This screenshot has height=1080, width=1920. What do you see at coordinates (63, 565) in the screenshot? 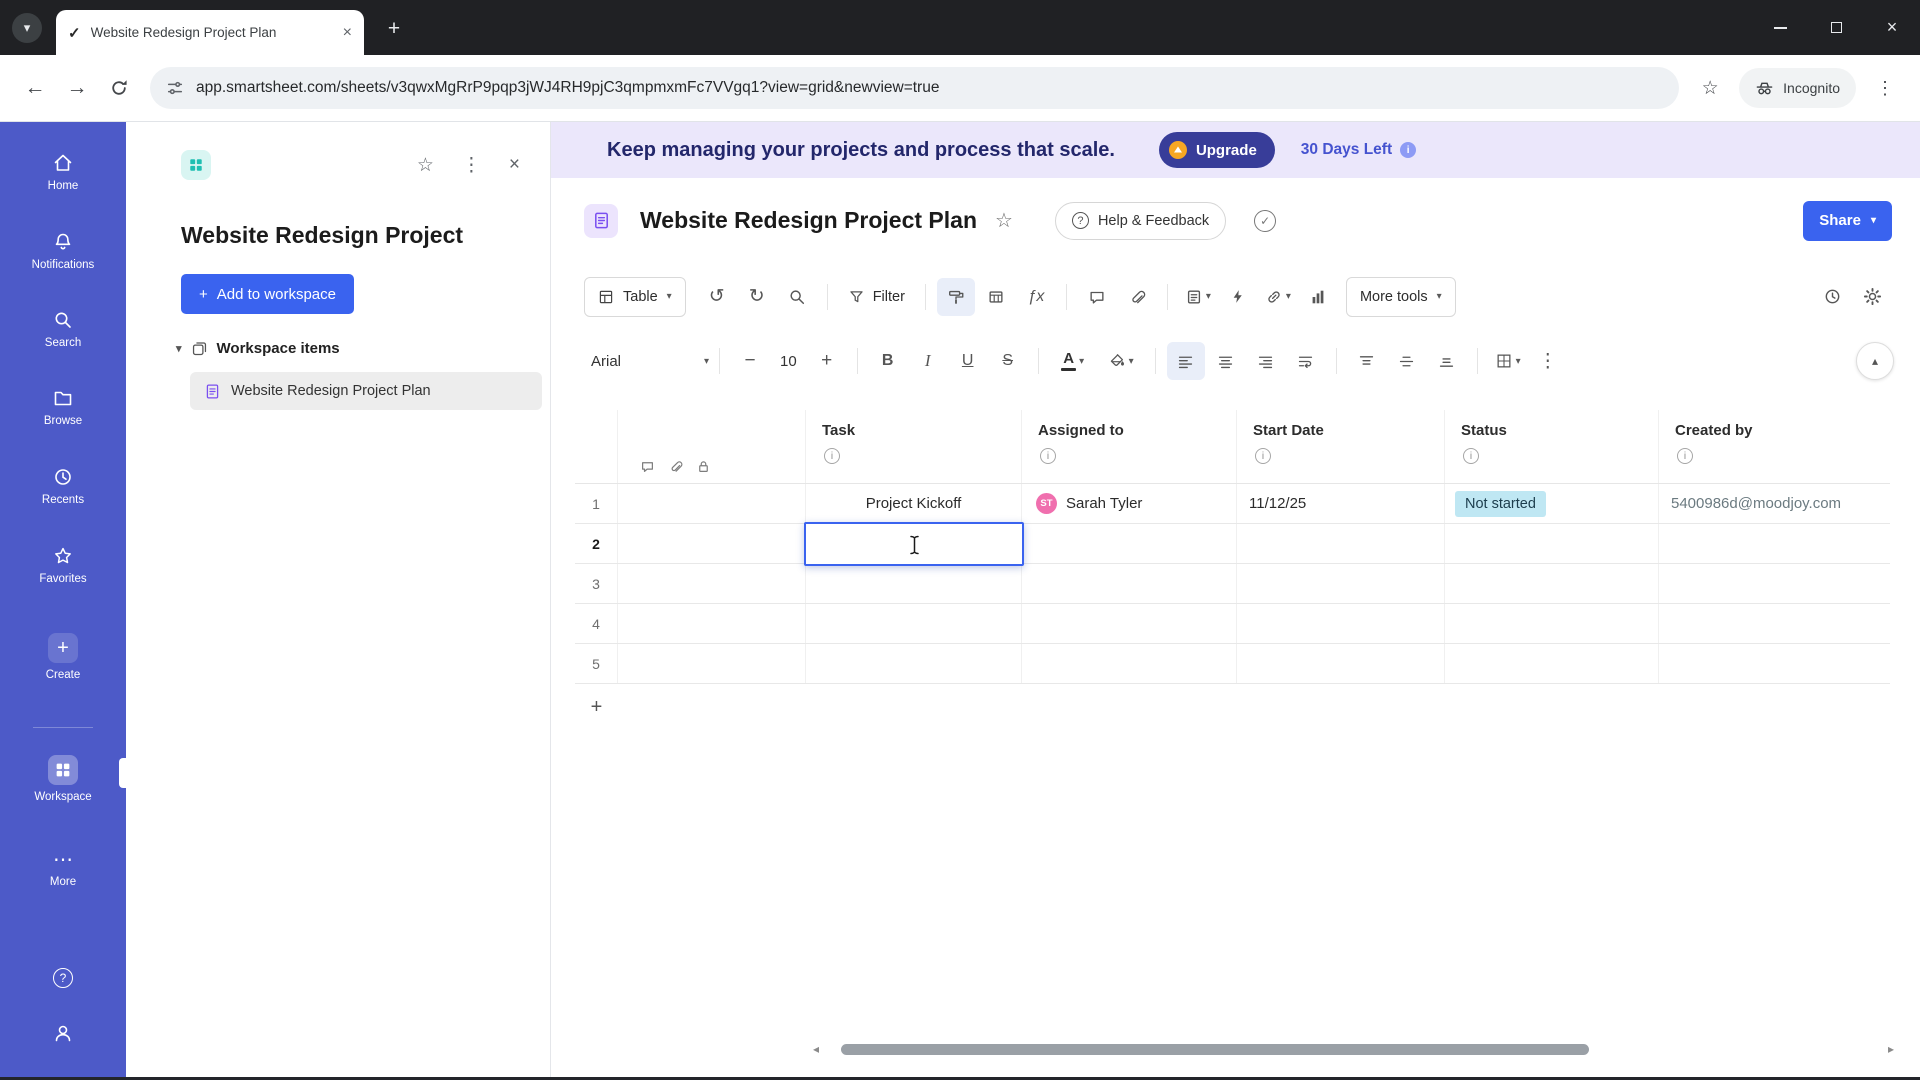
I see `sidebar-item-favorites: Favorites` at bounding box center [63, 565].